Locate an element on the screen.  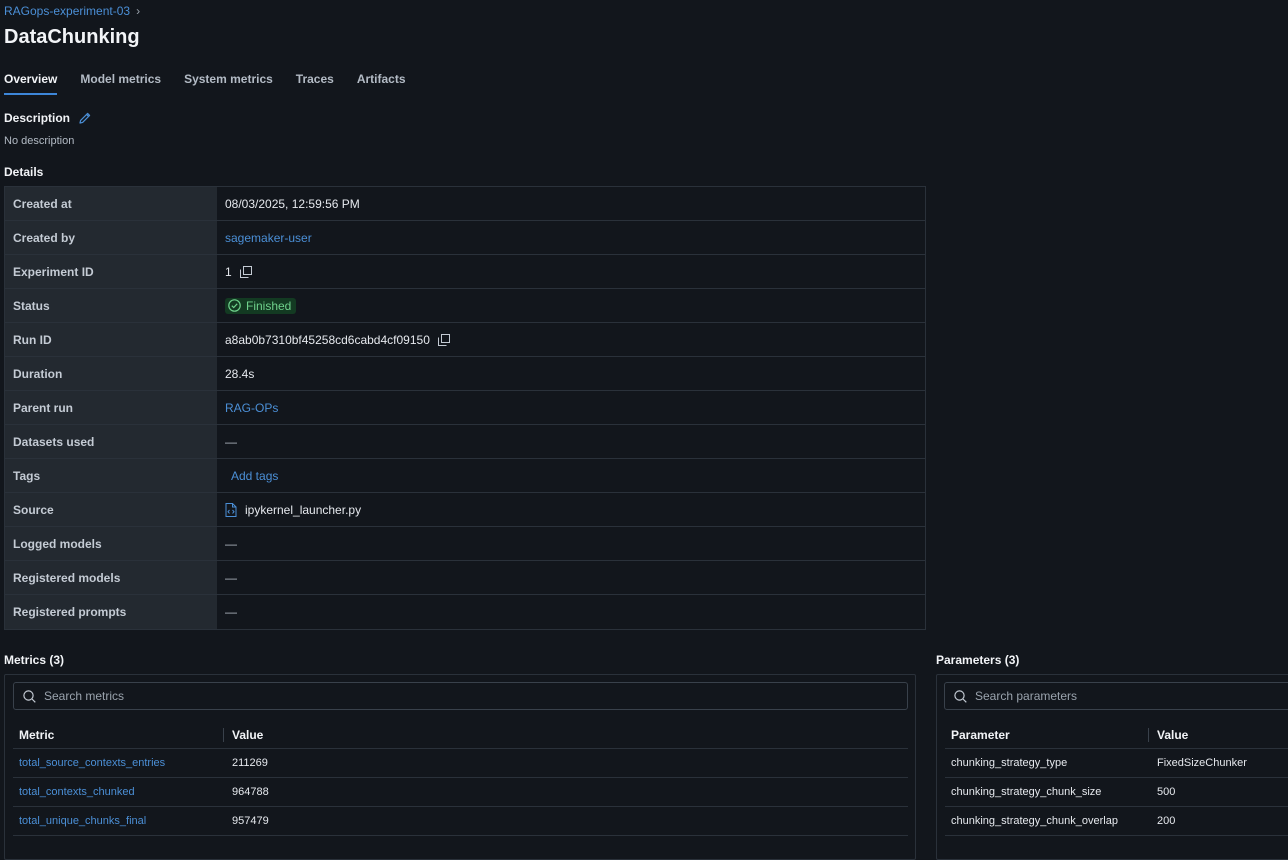
source-value: ipykernel_launcher.py is located at coordinates (303, 510).